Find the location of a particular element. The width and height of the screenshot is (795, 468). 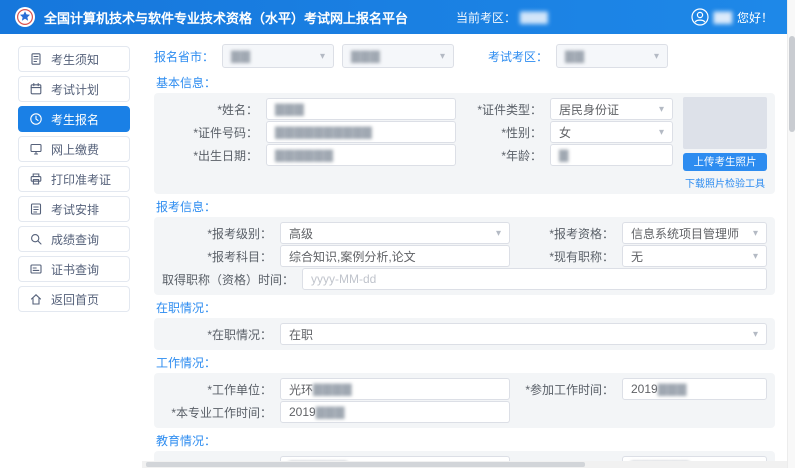

current-region-label: 当前考区： is located at coordinates (486, 17).